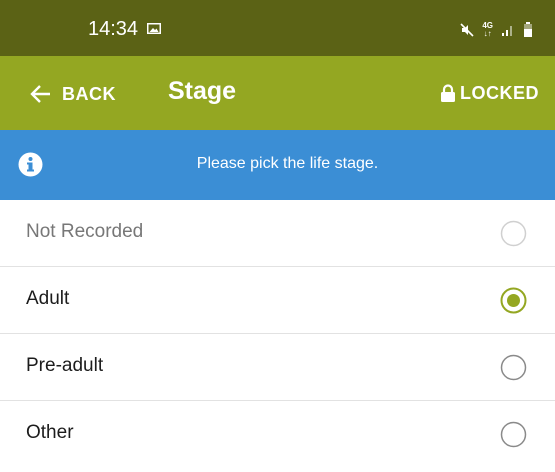 This screenshot has height=472, width=555. What do you see at coordinates (287, 163) in the screenshot?
I see `info-text: Please pick the life stage.` at bounding box center [287, 163].